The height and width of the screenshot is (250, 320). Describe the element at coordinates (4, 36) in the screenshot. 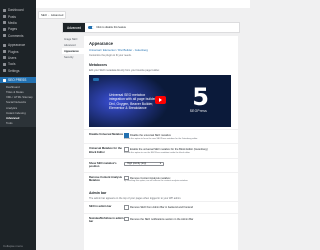

I see `comment-icon` at that location.